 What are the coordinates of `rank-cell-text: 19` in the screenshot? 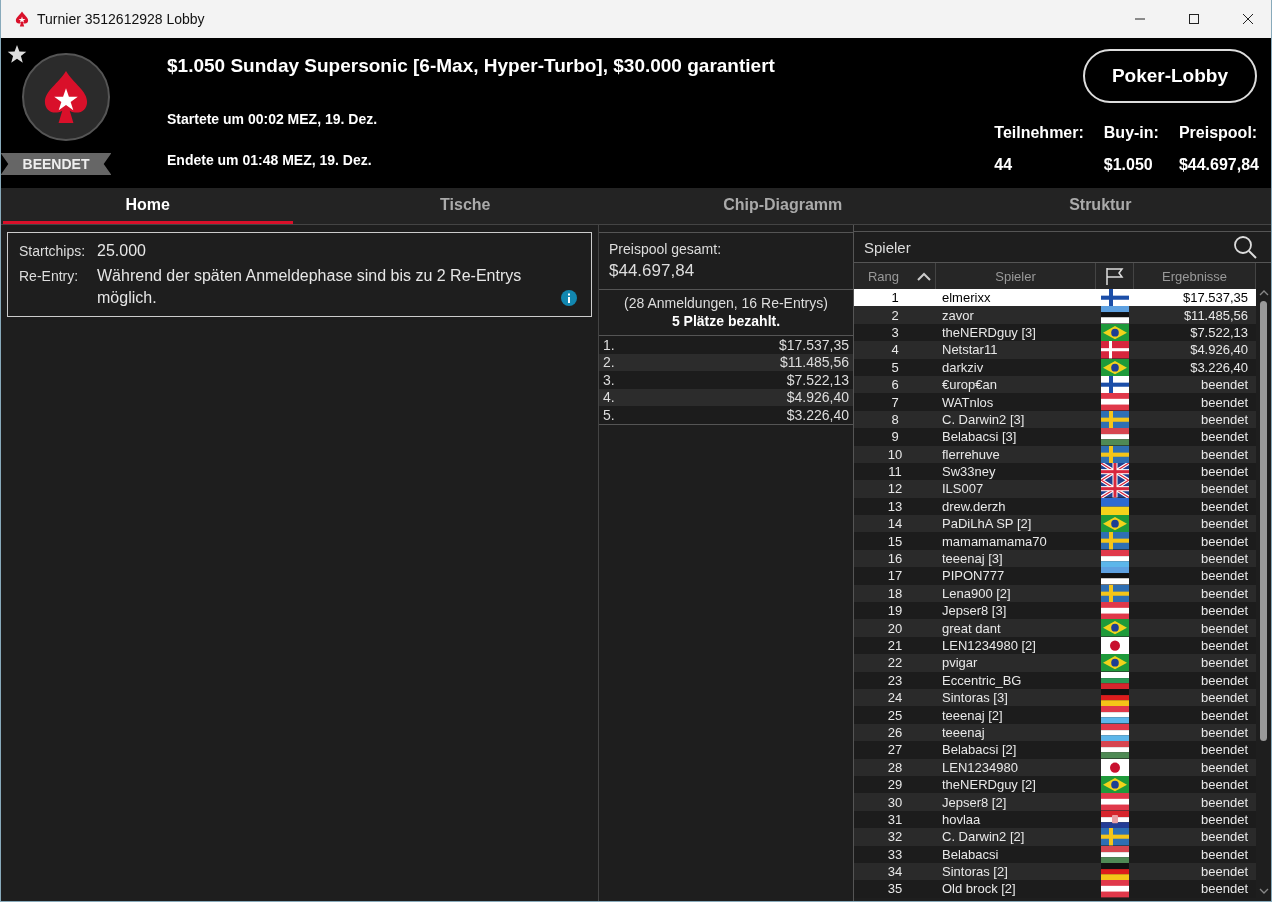 It's located at (895, 611).